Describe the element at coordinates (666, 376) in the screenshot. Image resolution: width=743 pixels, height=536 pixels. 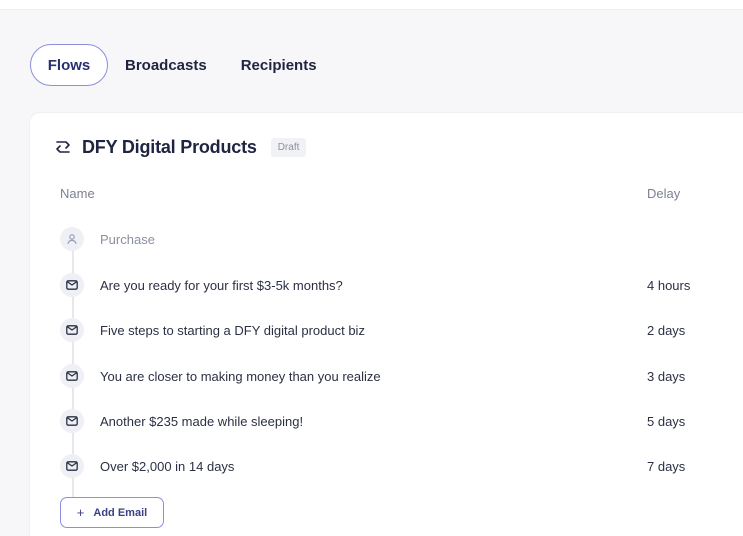
I see `email-delay: 3 days` at that location.